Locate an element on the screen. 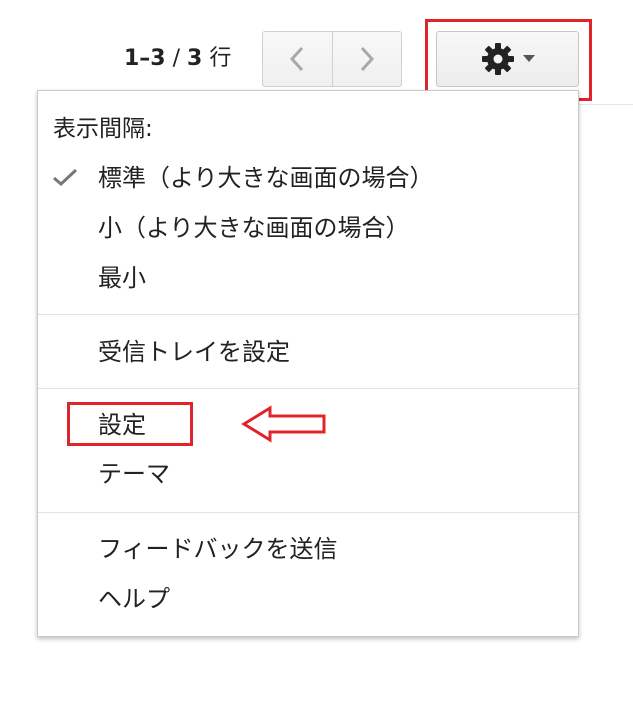 Image resolution: width=633 pixels, height=704 pixels. pager-count: 1–3 / 3 行 is located at coordinates (177, 59).